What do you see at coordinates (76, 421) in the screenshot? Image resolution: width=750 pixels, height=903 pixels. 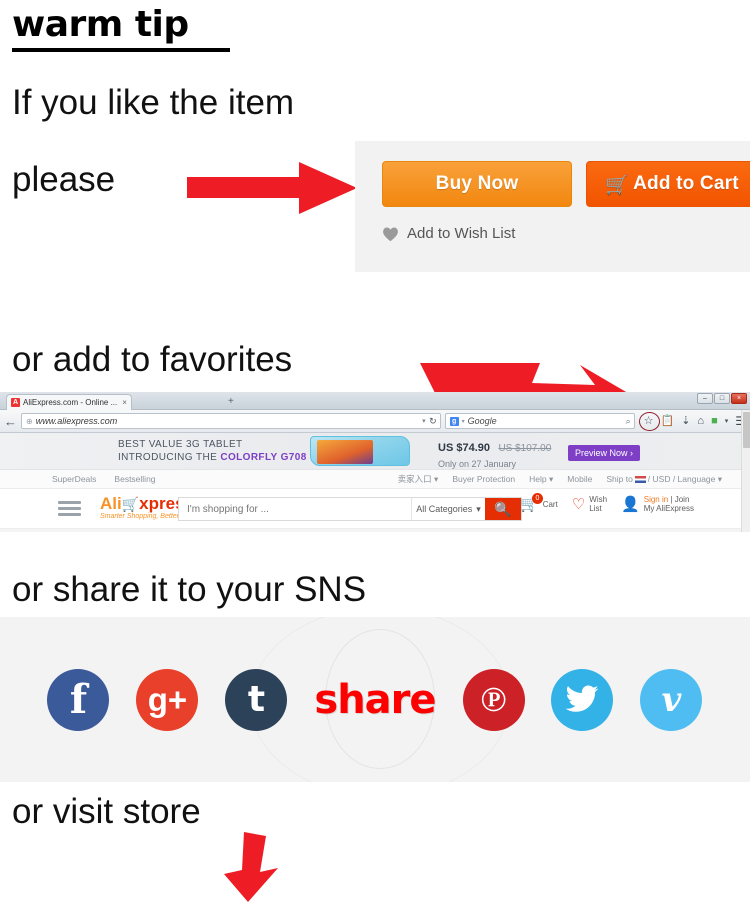 I see `address-bar-url: www.aliexpress.com` at bounding box center [76, 421].